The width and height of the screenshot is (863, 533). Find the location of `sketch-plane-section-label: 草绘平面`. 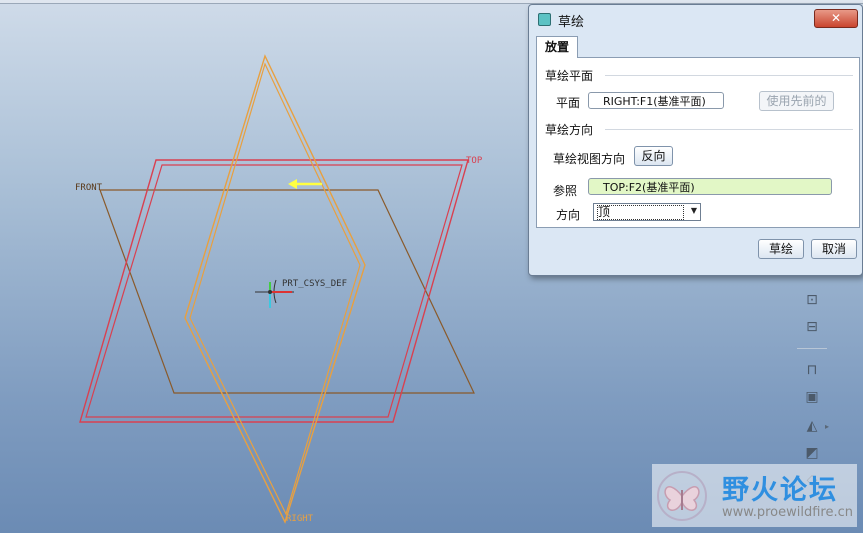

sketch-plane-section-label: 草绘平面 is located at coordinates (569, 76).